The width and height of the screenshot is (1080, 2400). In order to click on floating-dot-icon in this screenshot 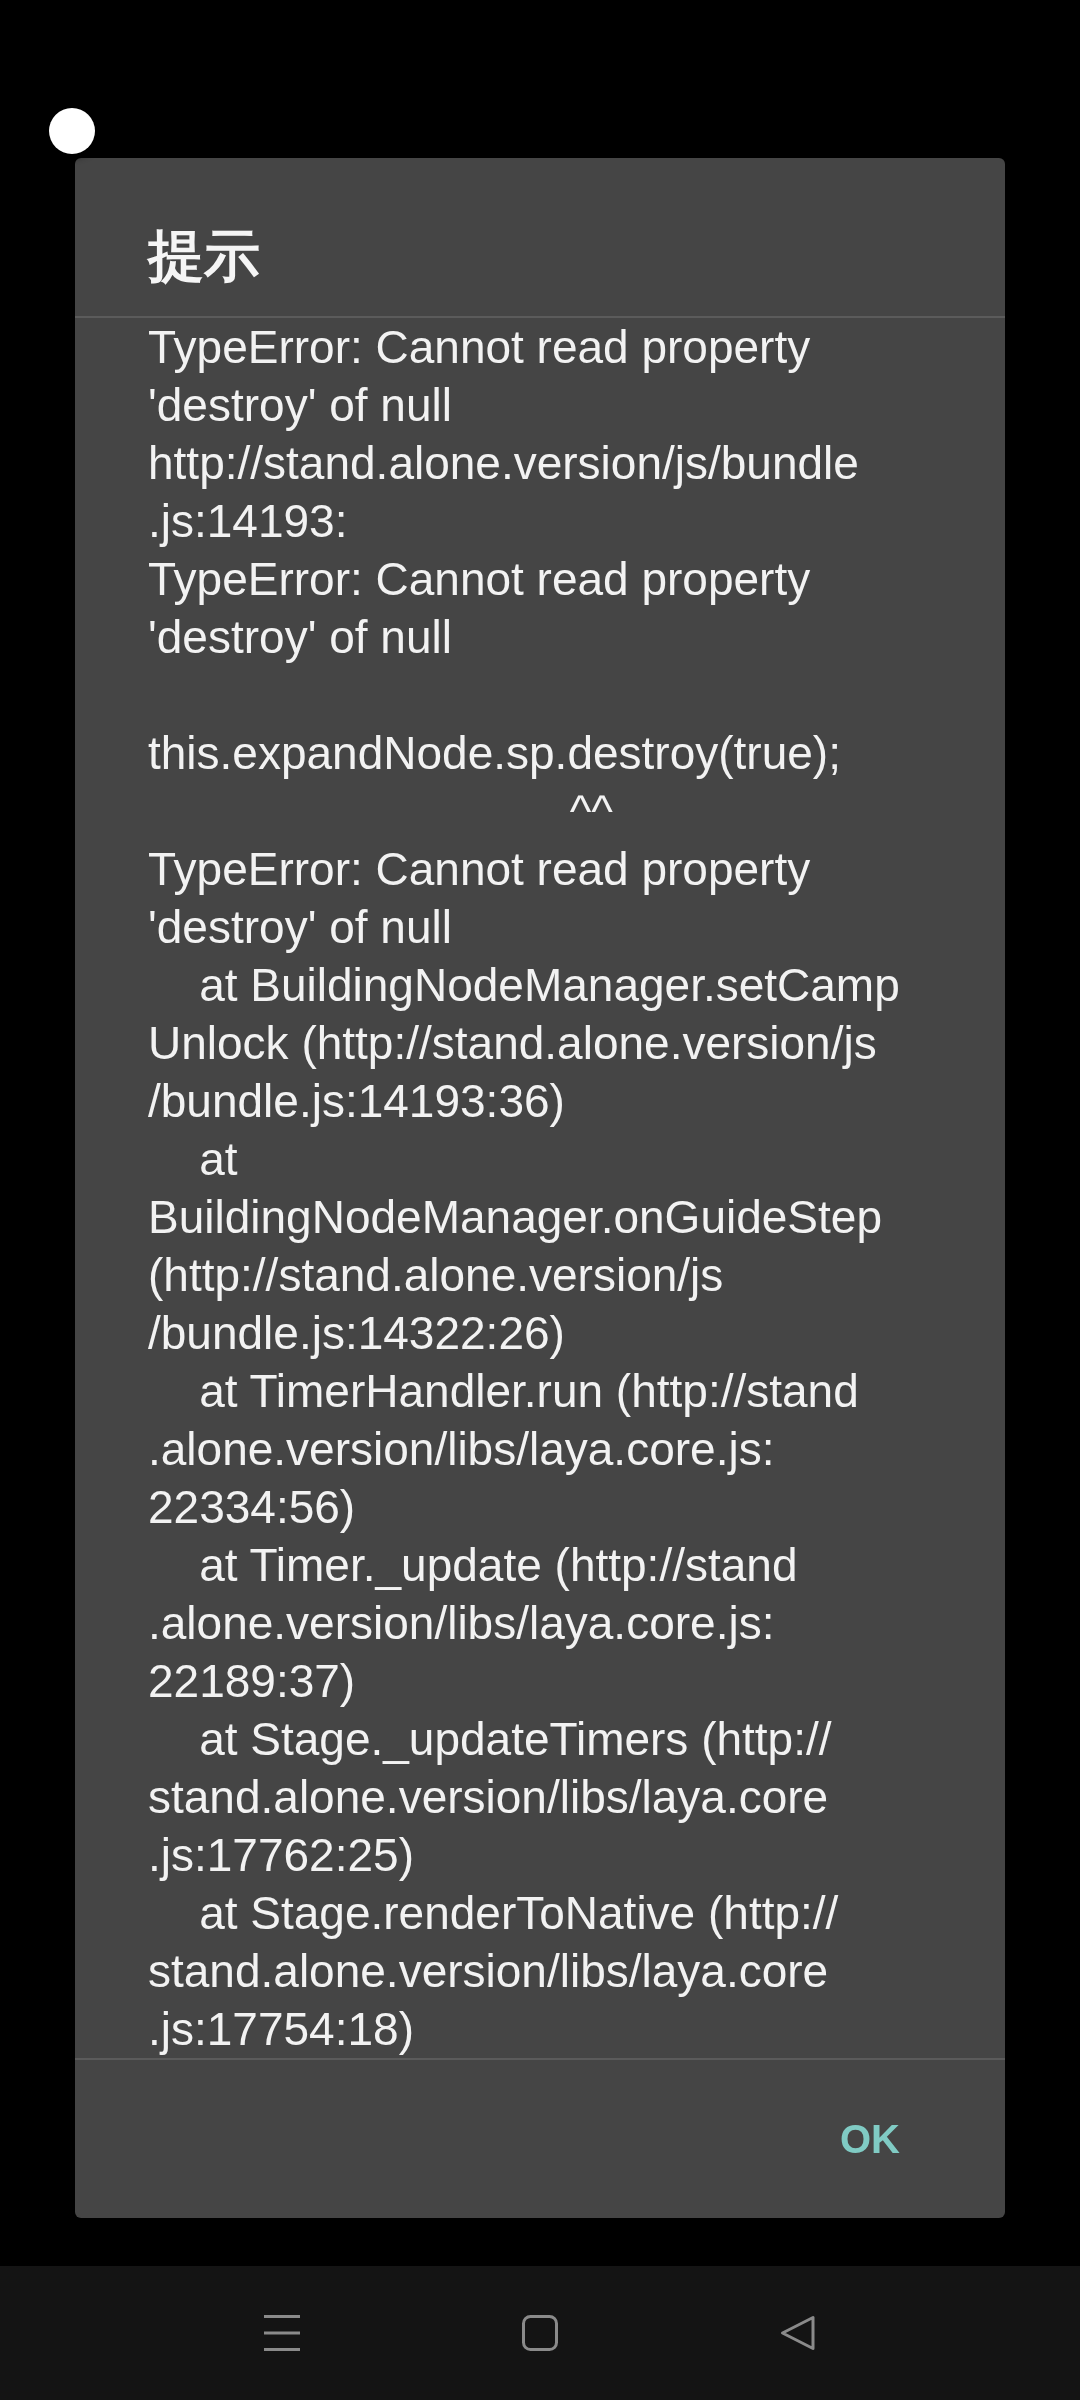, I will do `click(72, 131)`.